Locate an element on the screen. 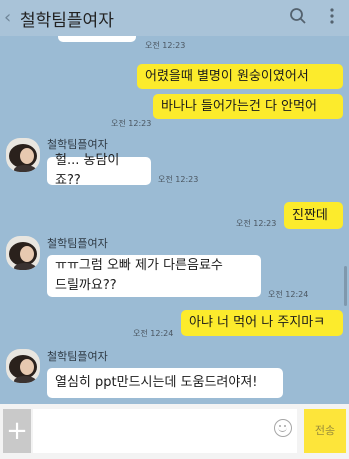 This screenshot has height=459, width=349. message-bubble-mine: 어렸을때 별명이 원숭이였어서 is located at coordinates (240, 76).